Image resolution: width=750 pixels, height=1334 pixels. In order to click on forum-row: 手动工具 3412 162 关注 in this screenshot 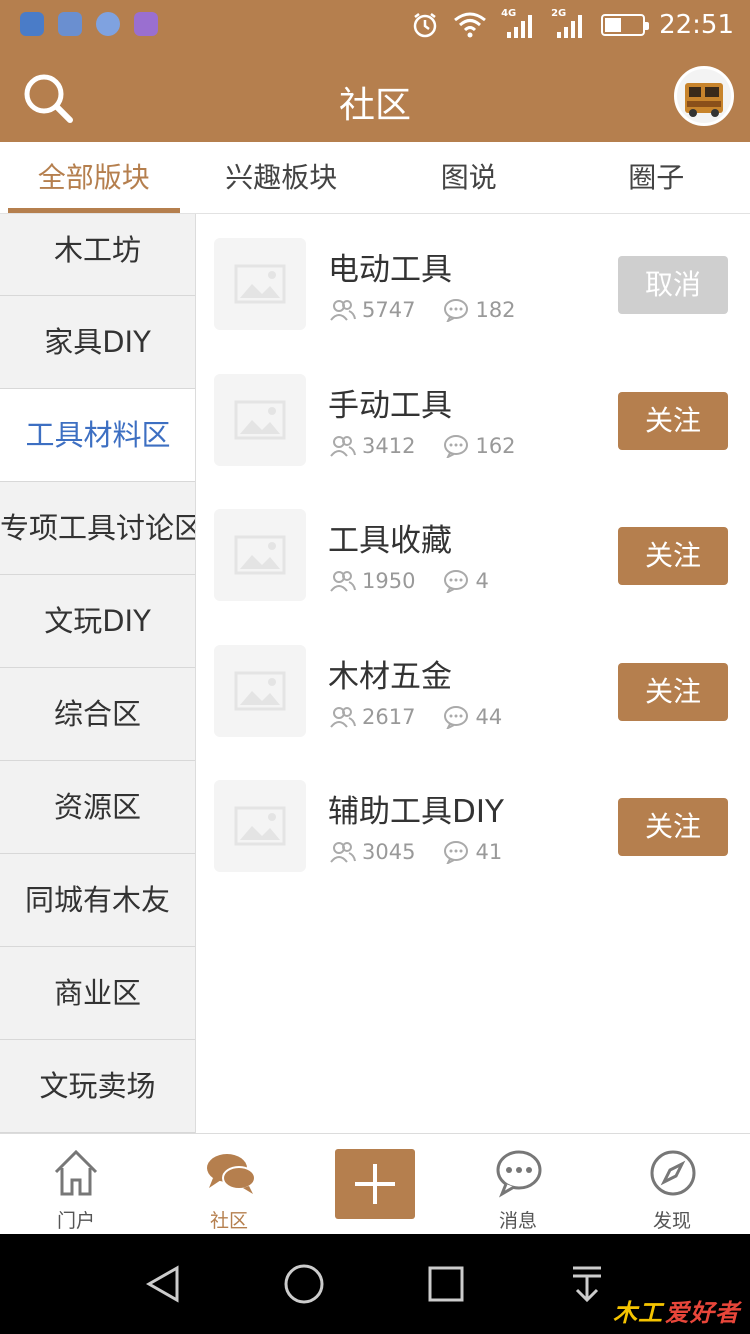, I will do `click(473, 419)`.